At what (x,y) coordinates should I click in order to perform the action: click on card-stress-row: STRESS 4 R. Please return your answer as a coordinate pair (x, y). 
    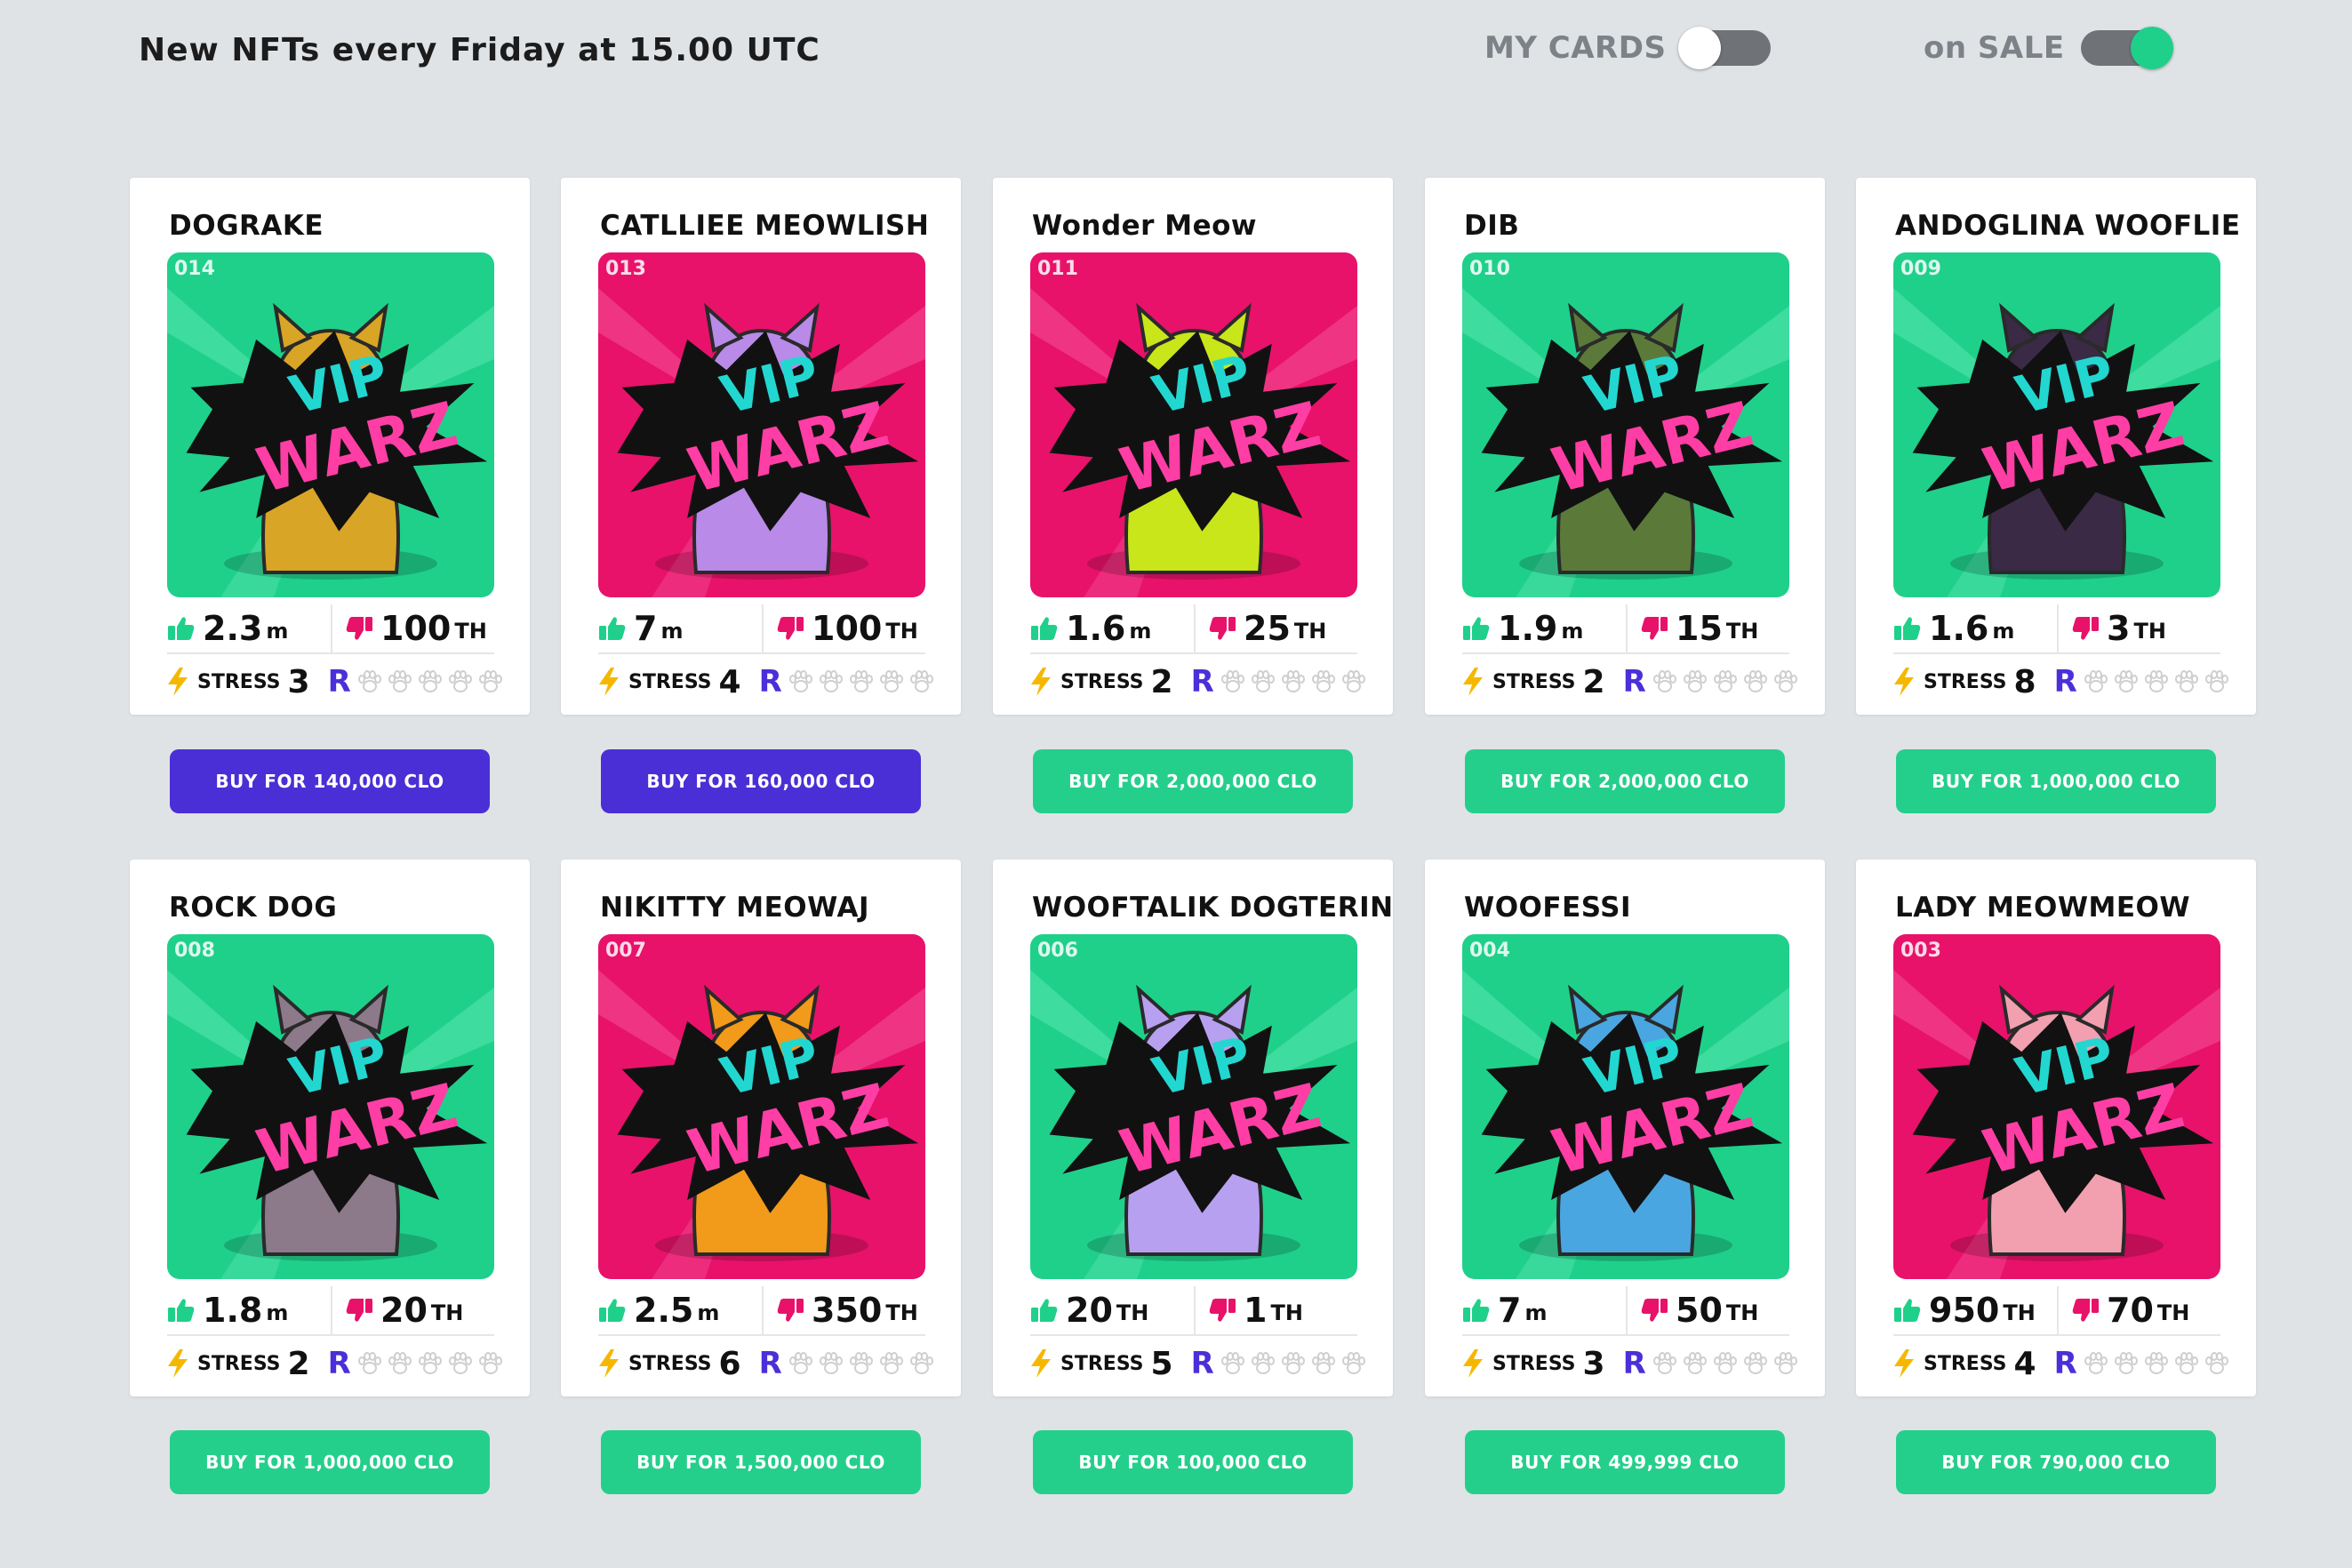
    Looking at the image, I should click on (764, 682).